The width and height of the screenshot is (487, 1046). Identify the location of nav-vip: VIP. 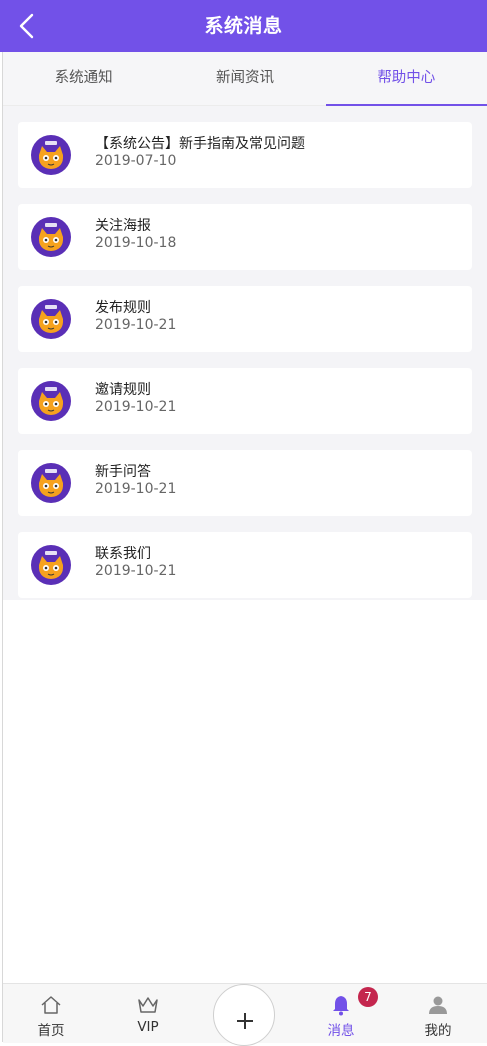
(148, 1013).